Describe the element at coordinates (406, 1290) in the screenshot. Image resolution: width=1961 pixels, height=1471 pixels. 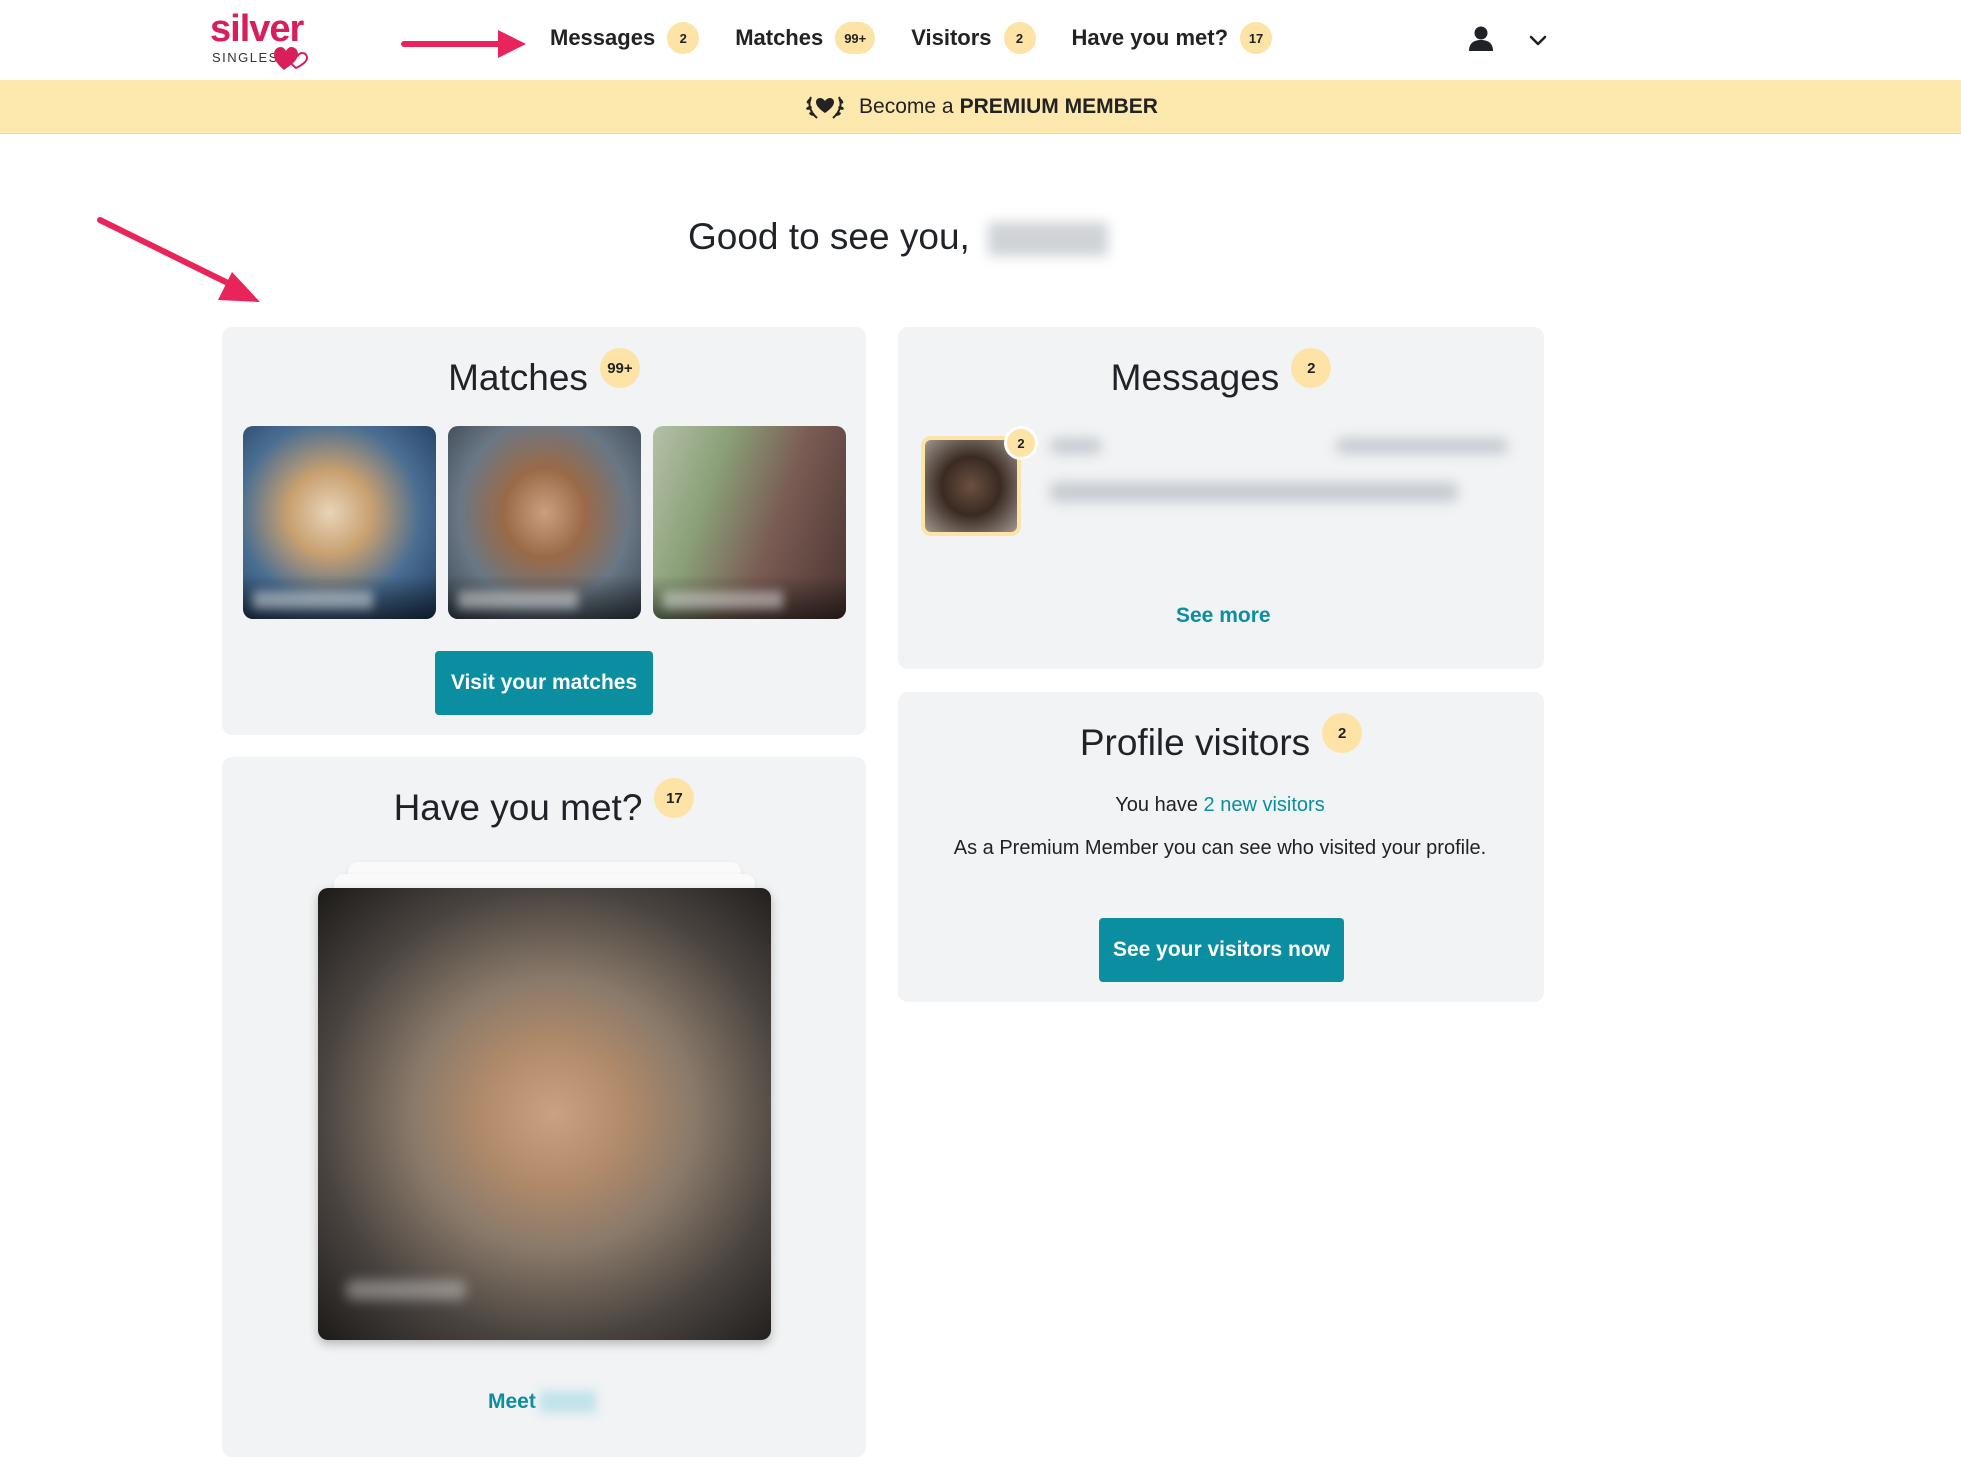
I see `blurred-profile-name` at that location.